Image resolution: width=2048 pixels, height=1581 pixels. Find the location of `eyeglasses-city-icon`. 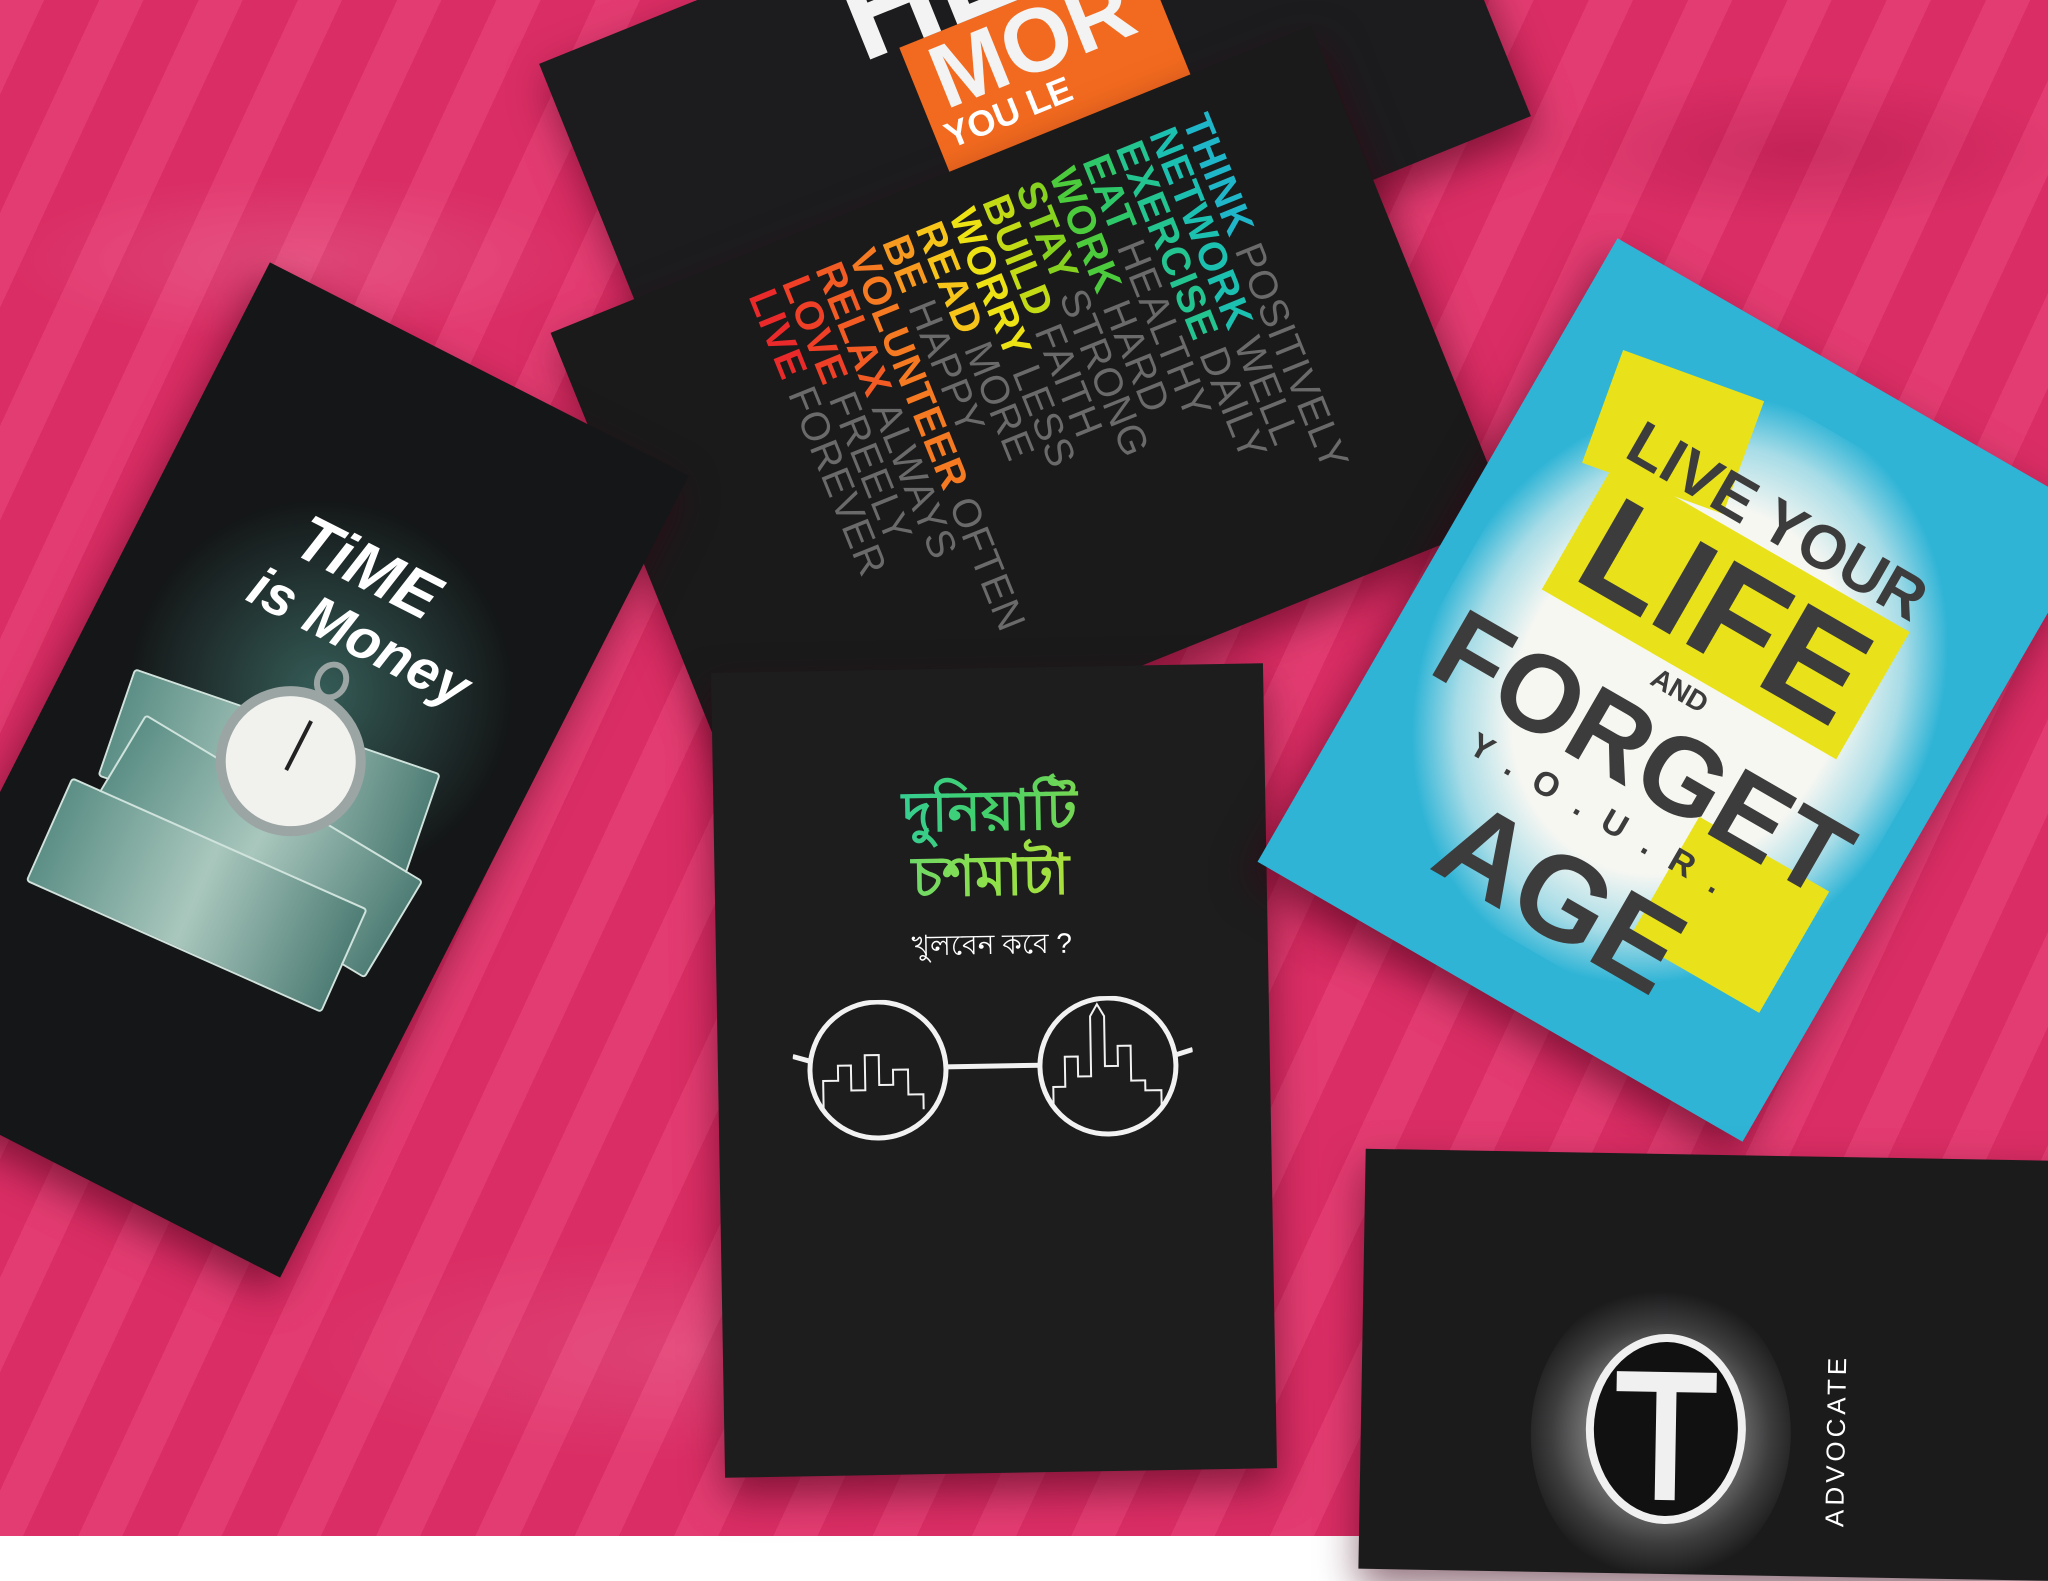

eyeglasses-city-icon is located at coordinates (993, 1068).